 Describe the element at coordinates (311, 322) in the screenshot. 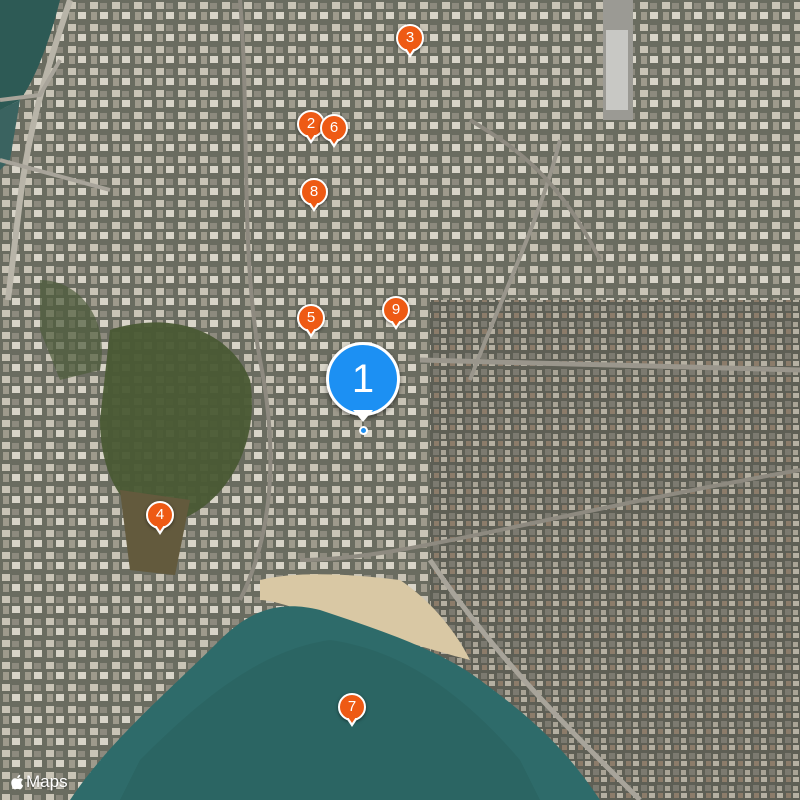

I see `map-marker-5: 5` at that location.